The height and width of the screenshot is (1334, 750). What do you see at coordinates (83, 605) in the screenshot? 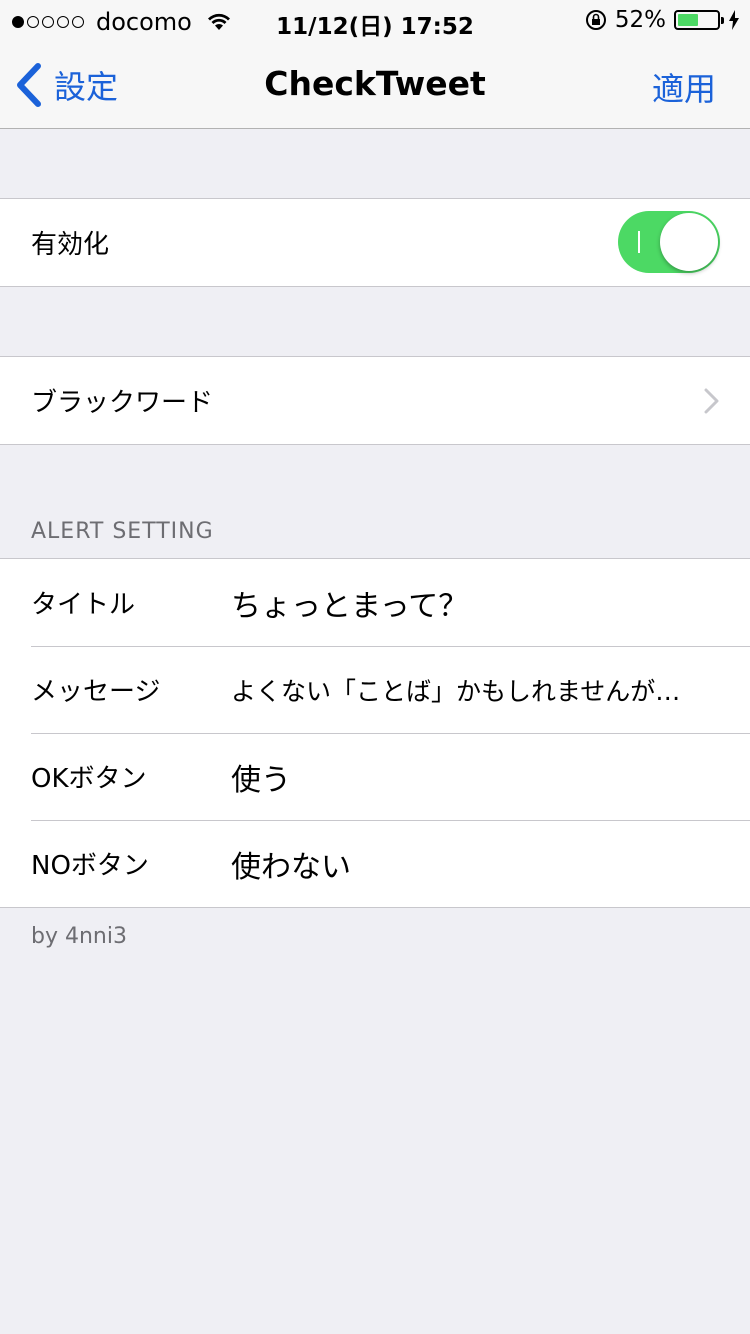
I see `alert-title-label: タイトル` at bounding box center [83, 605].